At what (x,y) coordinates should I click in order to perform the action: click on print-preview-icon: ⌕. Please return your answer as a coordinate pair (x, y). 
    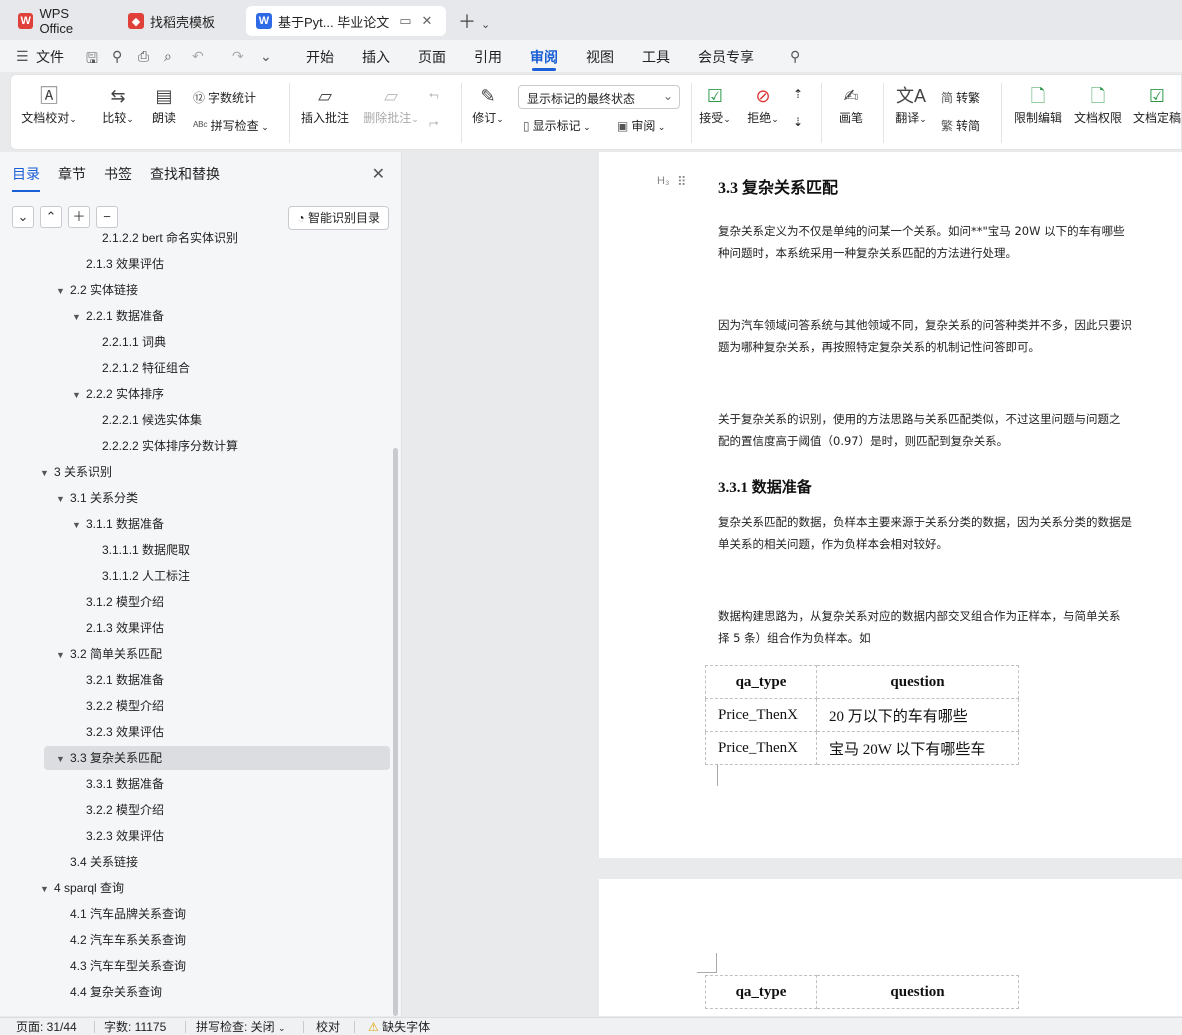
    Looking at the image, I should click on (168, 56).